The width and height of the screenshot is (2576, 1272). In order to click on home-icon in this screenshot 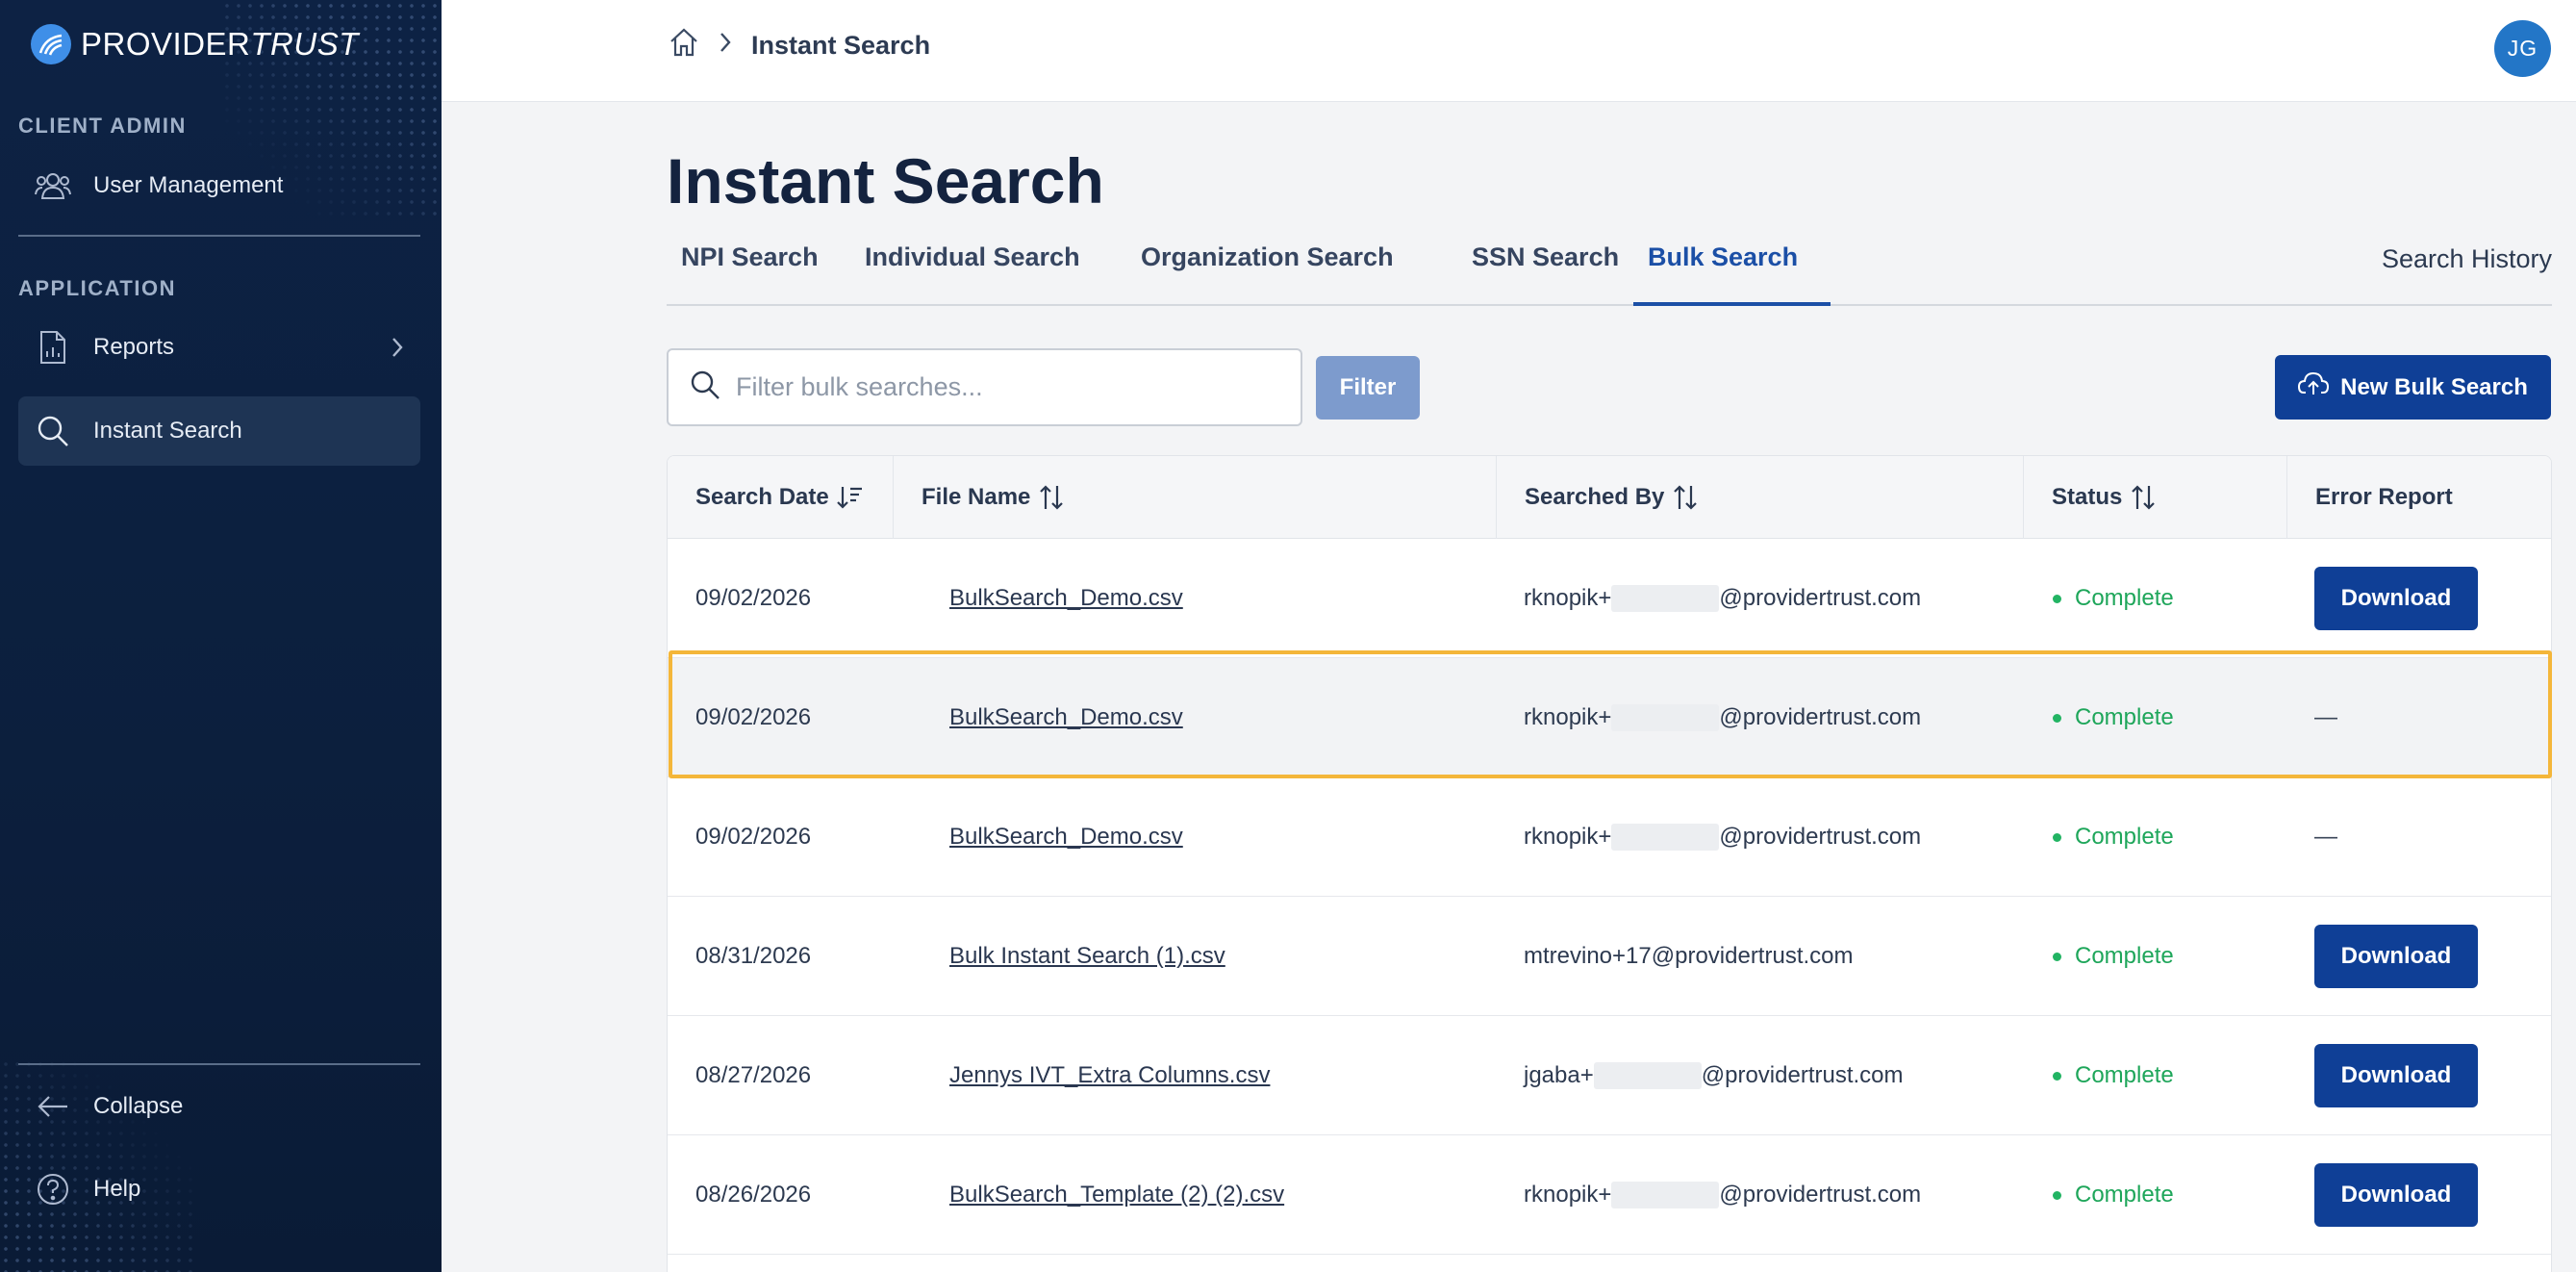, I will do `click(684, 45)`.